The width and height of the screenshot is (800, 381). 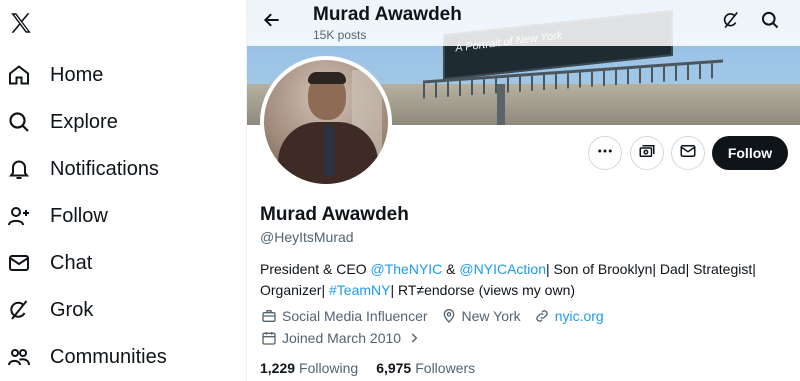 I want to click on profile-joined-row: Joined March 2010, so click(x=349, y=338).